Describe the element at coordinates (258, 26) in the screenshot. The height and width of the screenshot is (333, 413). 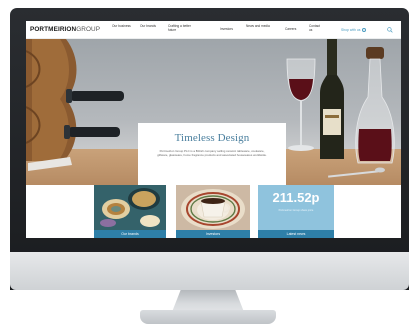
I see `nav-item-news-media: News and media` at that location.